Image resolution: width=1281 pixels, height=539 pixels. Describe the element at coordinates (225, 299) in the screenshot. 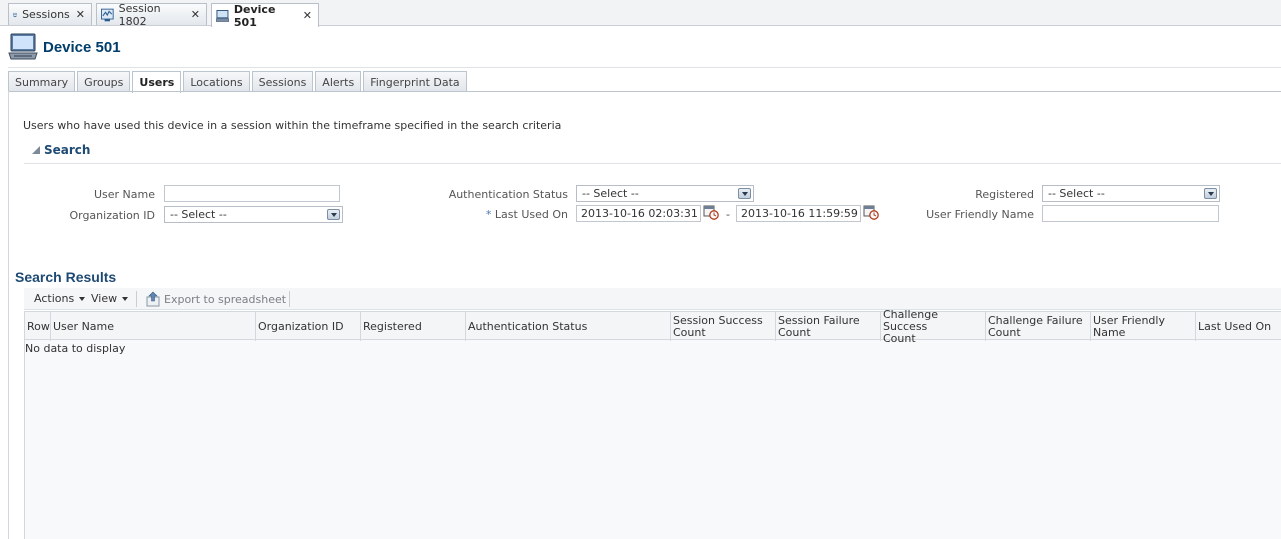

I see `button-label: Export to spreadsheet` at that location.